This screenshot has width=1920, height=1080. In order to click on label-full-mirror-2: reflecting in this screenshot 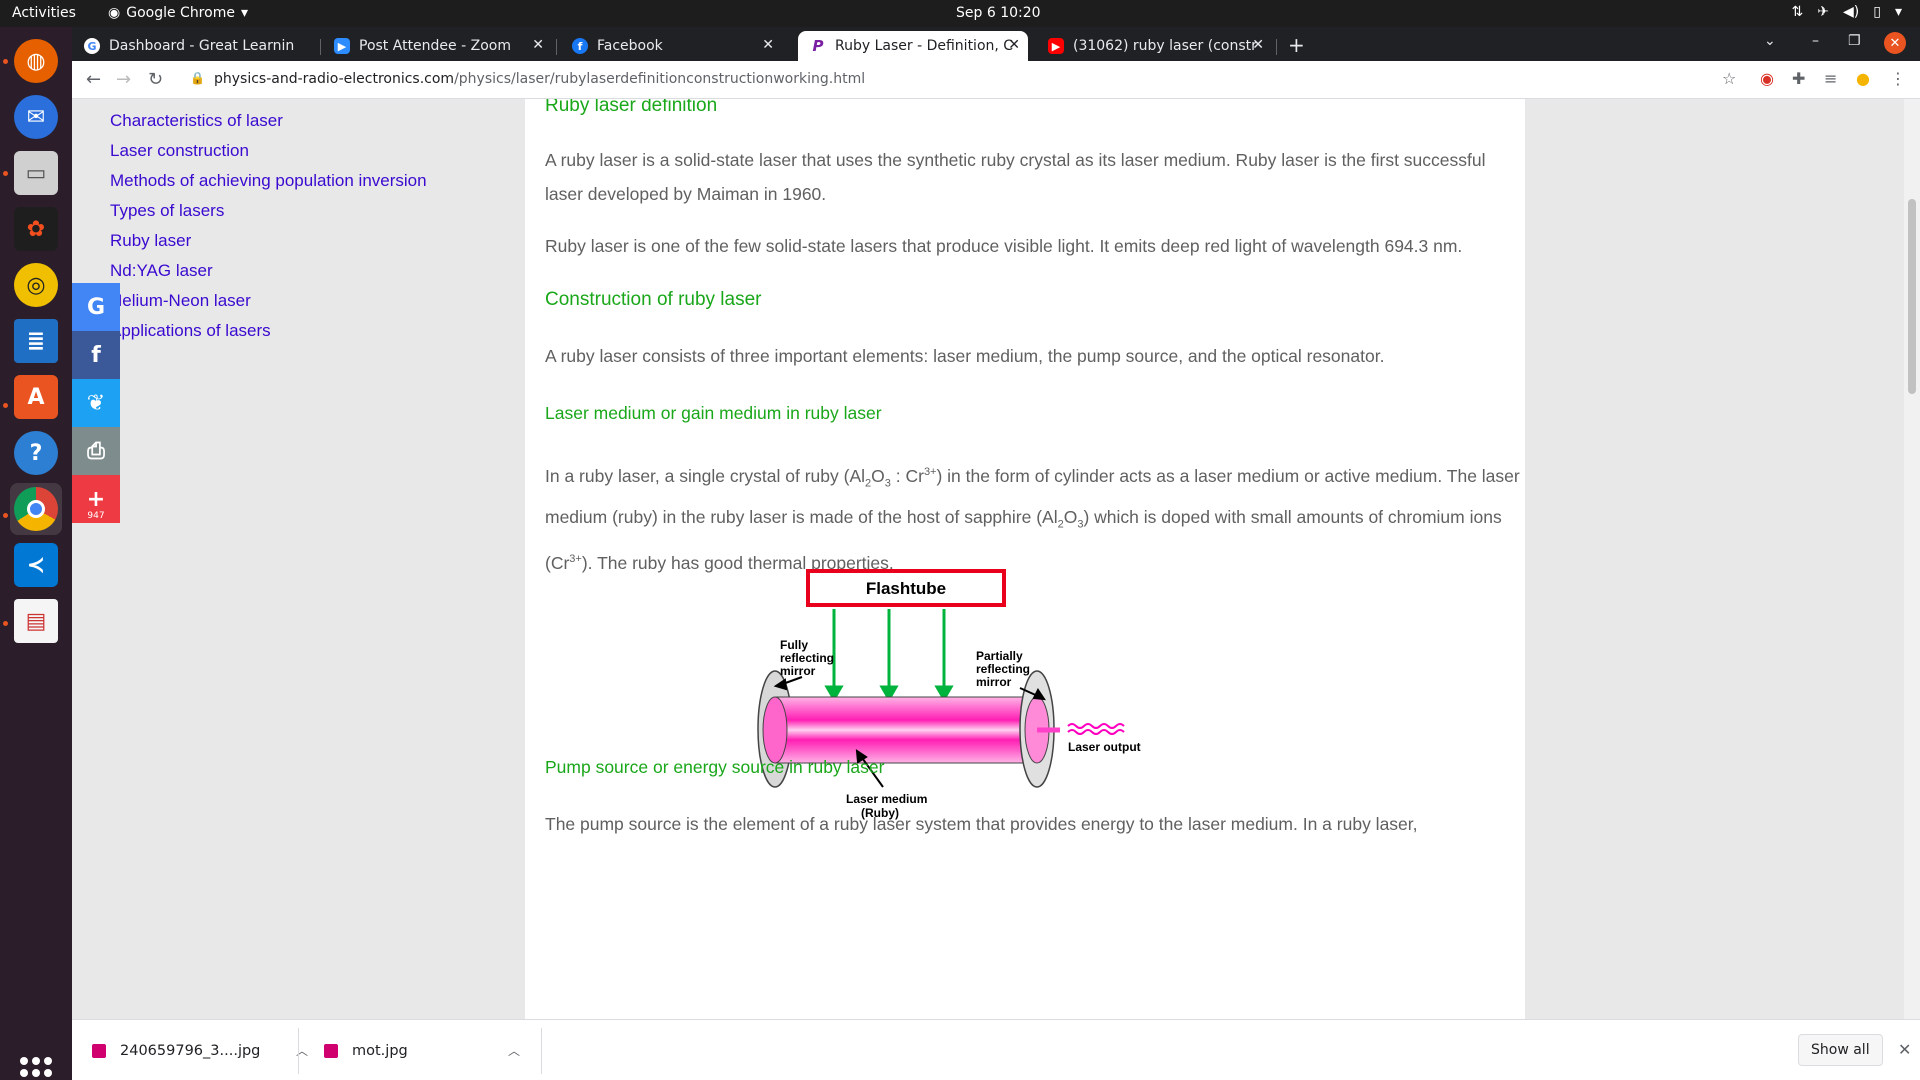, I will do `click(807, 658)`.